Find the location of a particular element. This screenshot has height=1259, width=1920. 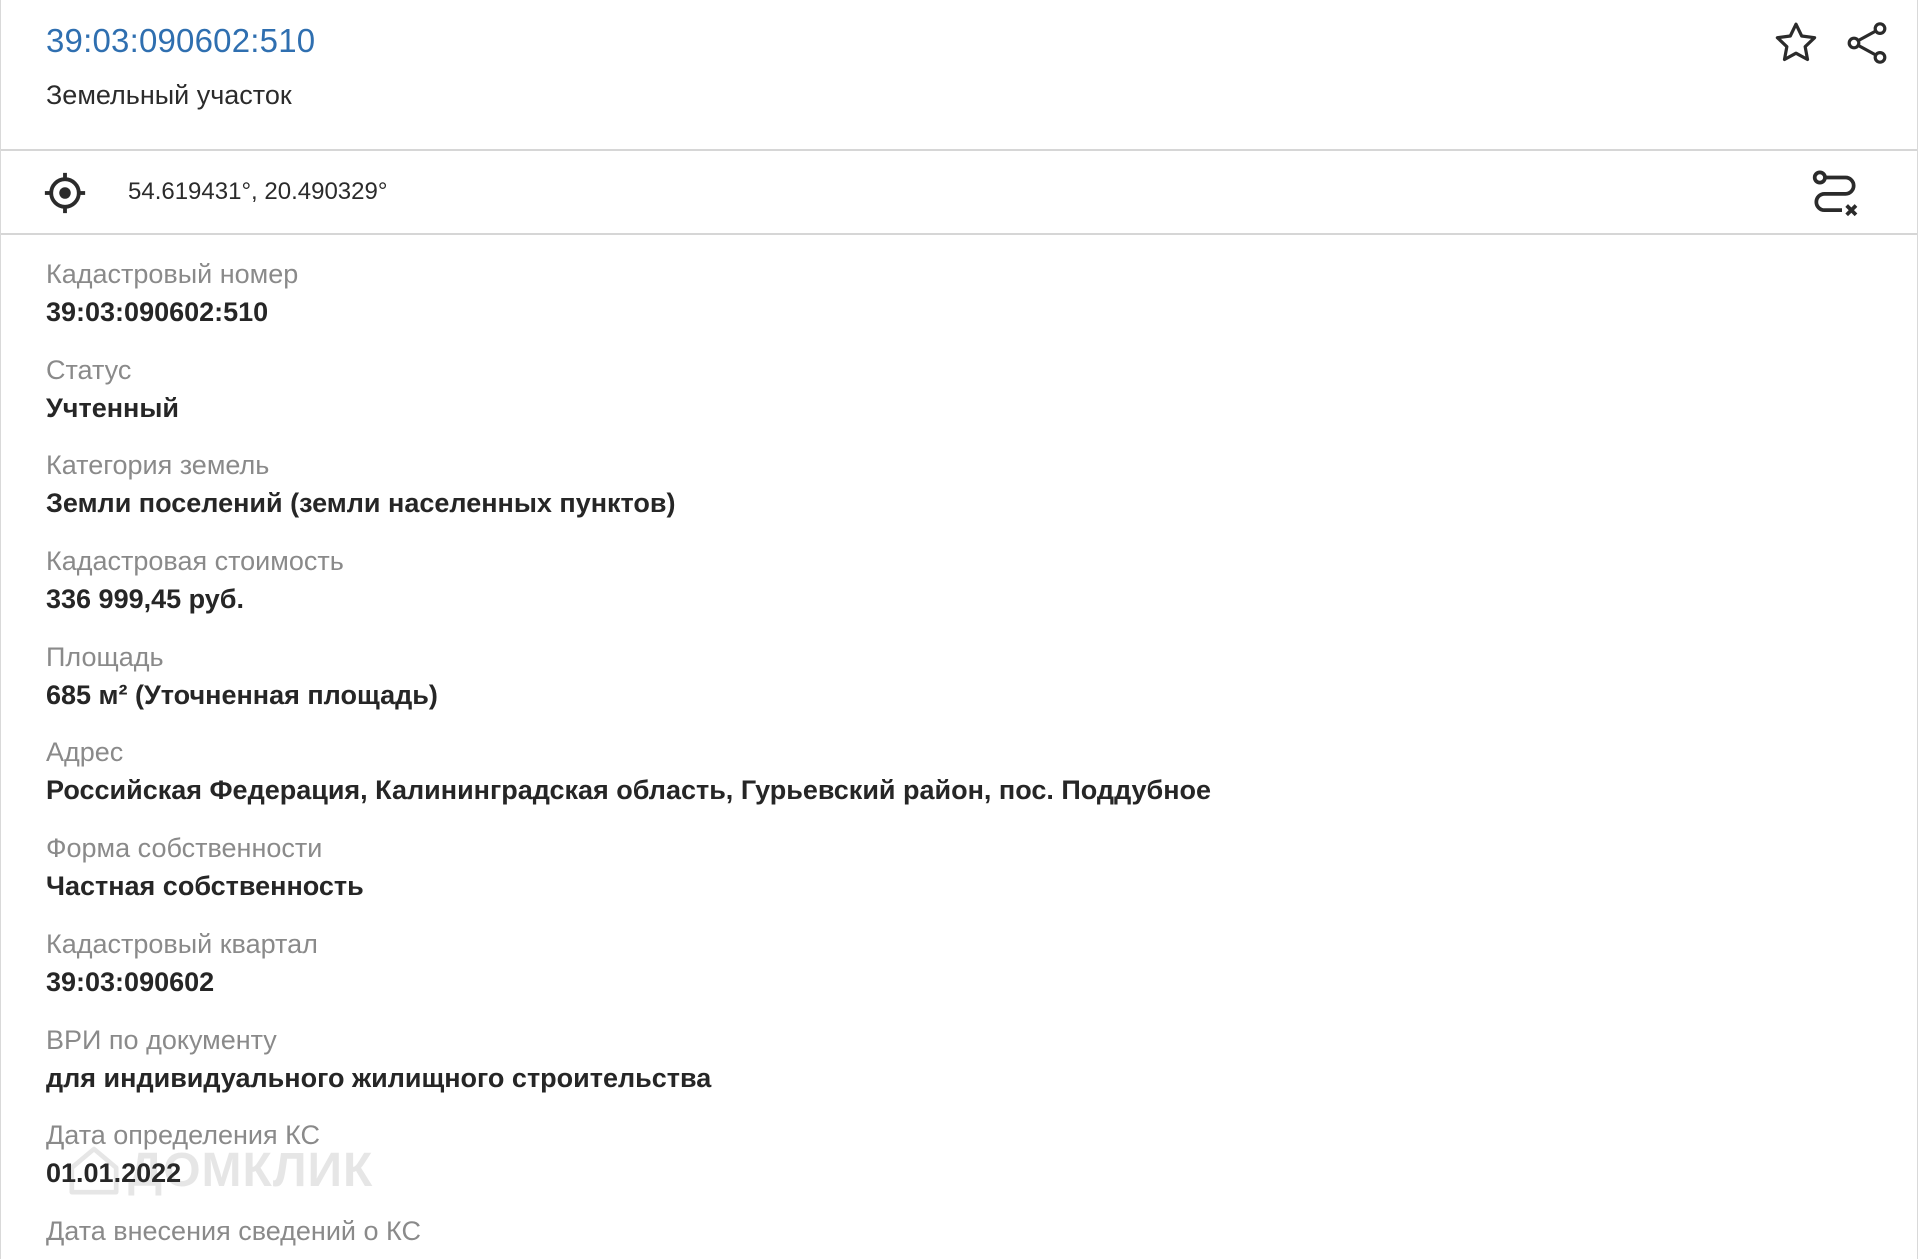

cadastral-number-link: 39:03:090602:510 is located at coordinates (180, 41).